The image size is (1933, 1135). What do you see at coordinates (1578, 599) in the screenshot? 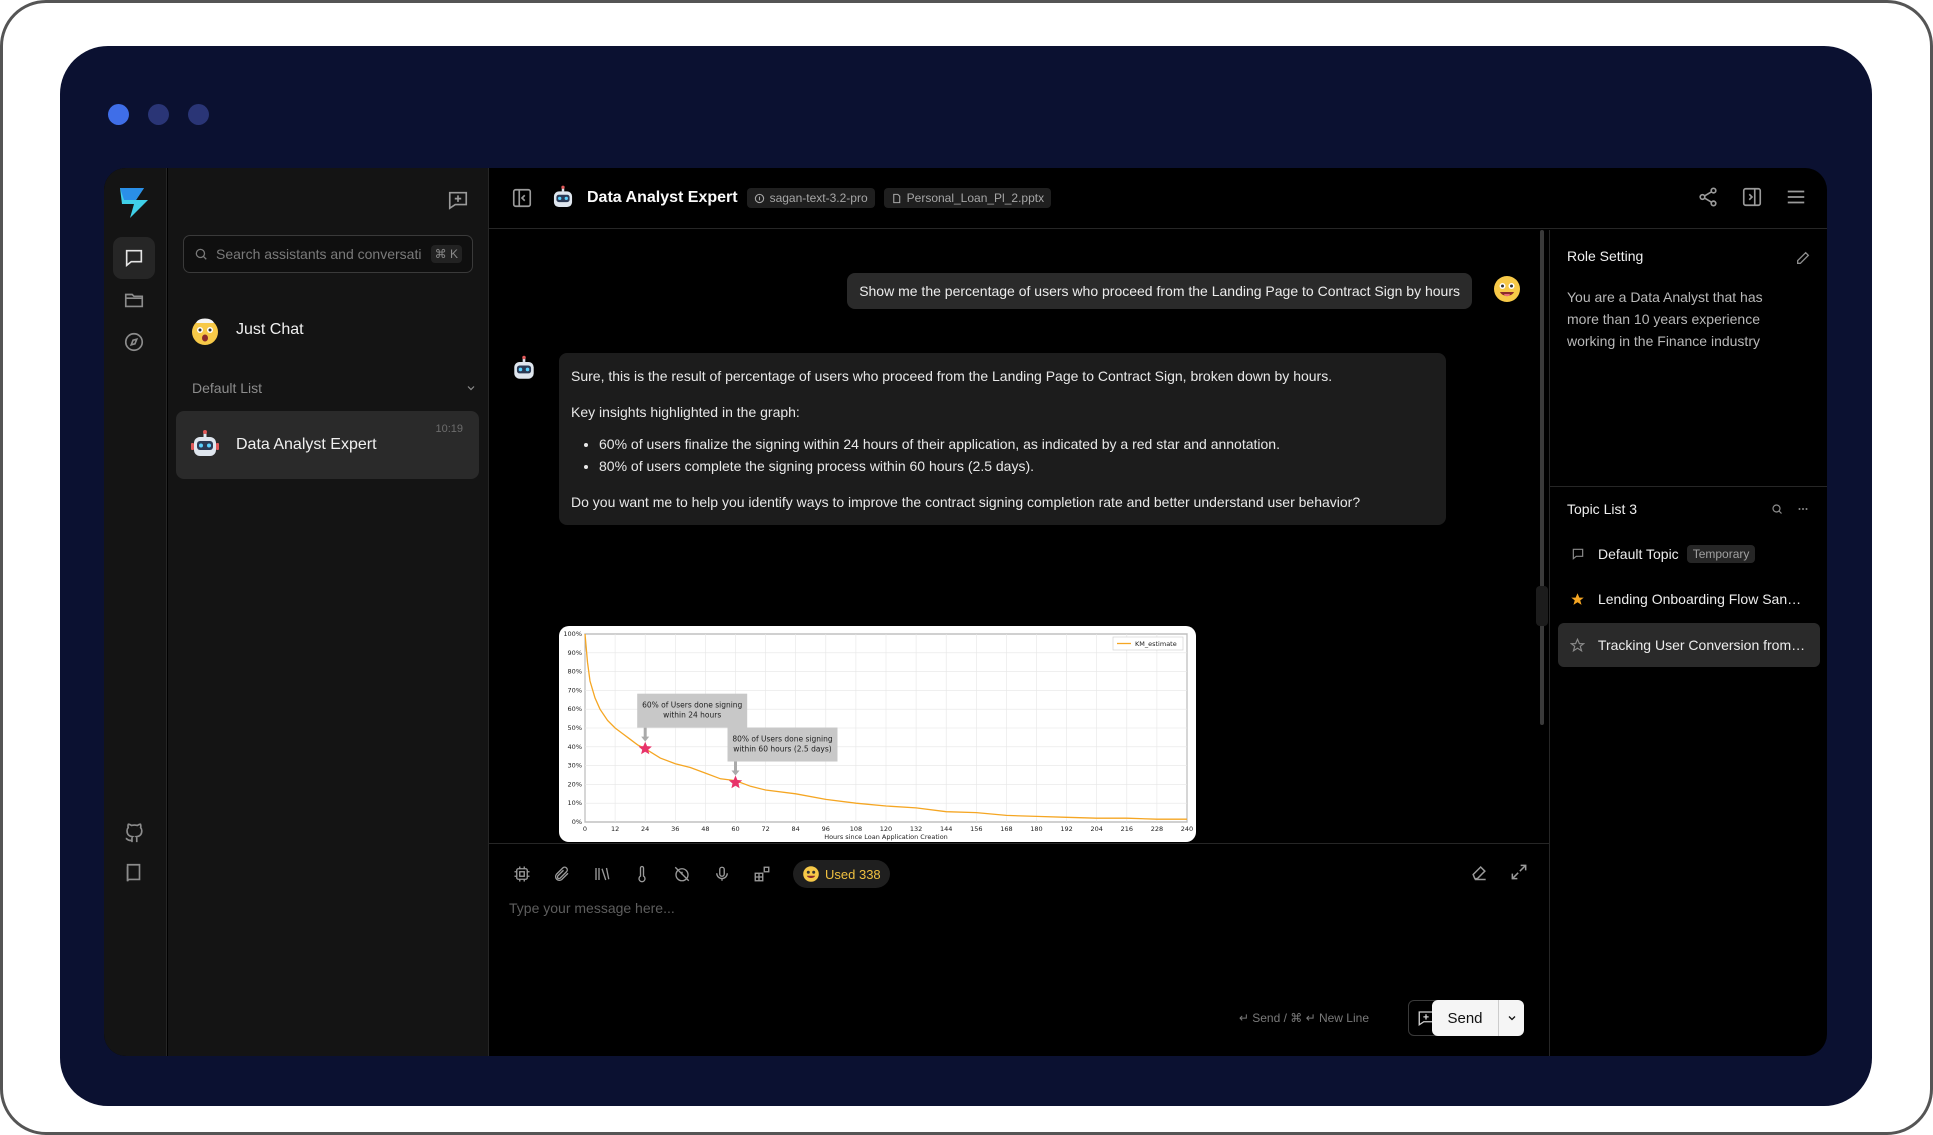
I see `star-filled-icon` at bounding box center [1578, 599].